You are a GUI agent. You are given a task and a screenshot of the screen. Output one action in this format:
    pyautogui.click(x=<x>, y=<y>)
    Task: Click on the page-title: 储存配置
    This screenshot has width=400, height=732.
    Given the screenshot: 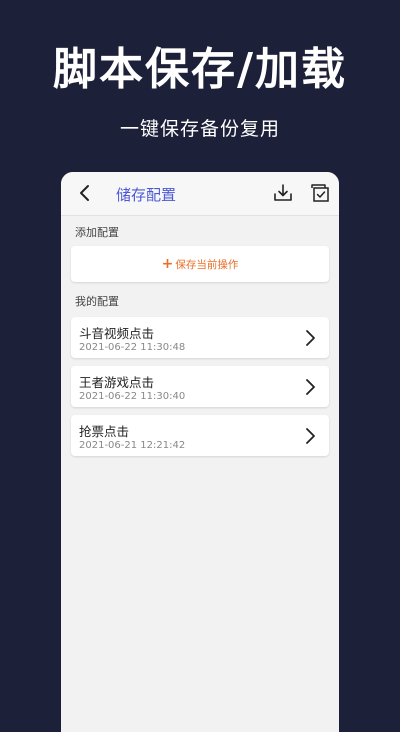 What is the action you would take?
    pyautogui.click(x=146, y=195)
    